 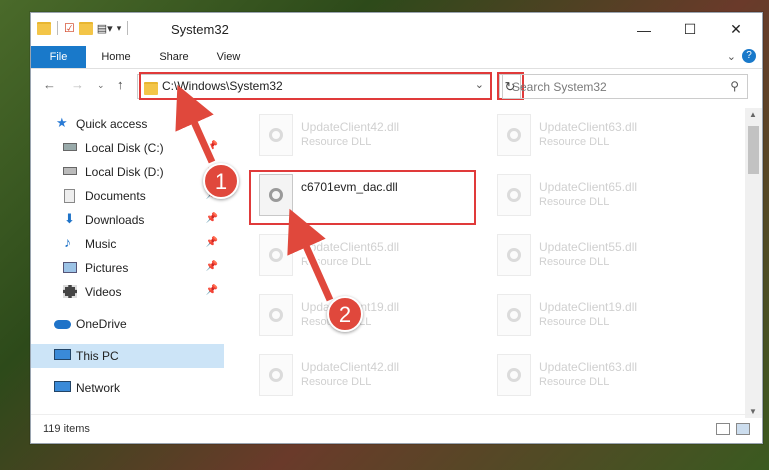 I want to click on pictures-icon, so click(x=70, y=267).